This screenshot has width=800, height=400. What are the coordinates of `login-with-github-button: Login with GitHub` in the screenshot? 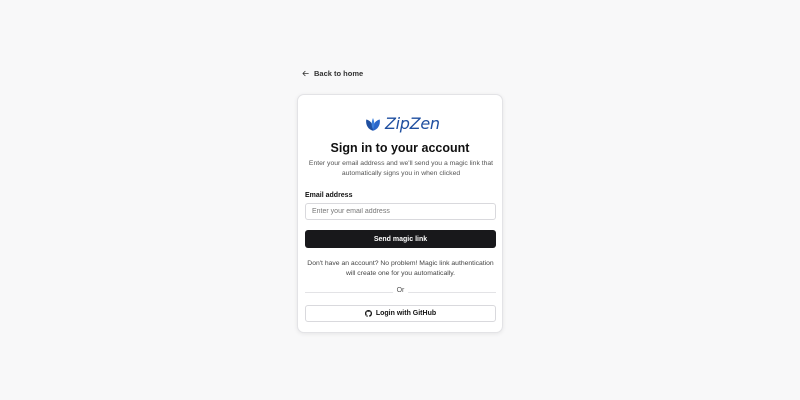 It's located at (400, 313).